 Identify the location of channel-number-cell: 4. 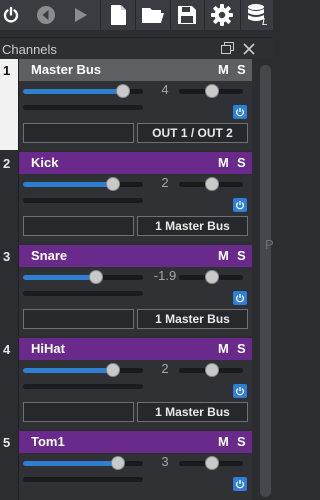
(9, 383).